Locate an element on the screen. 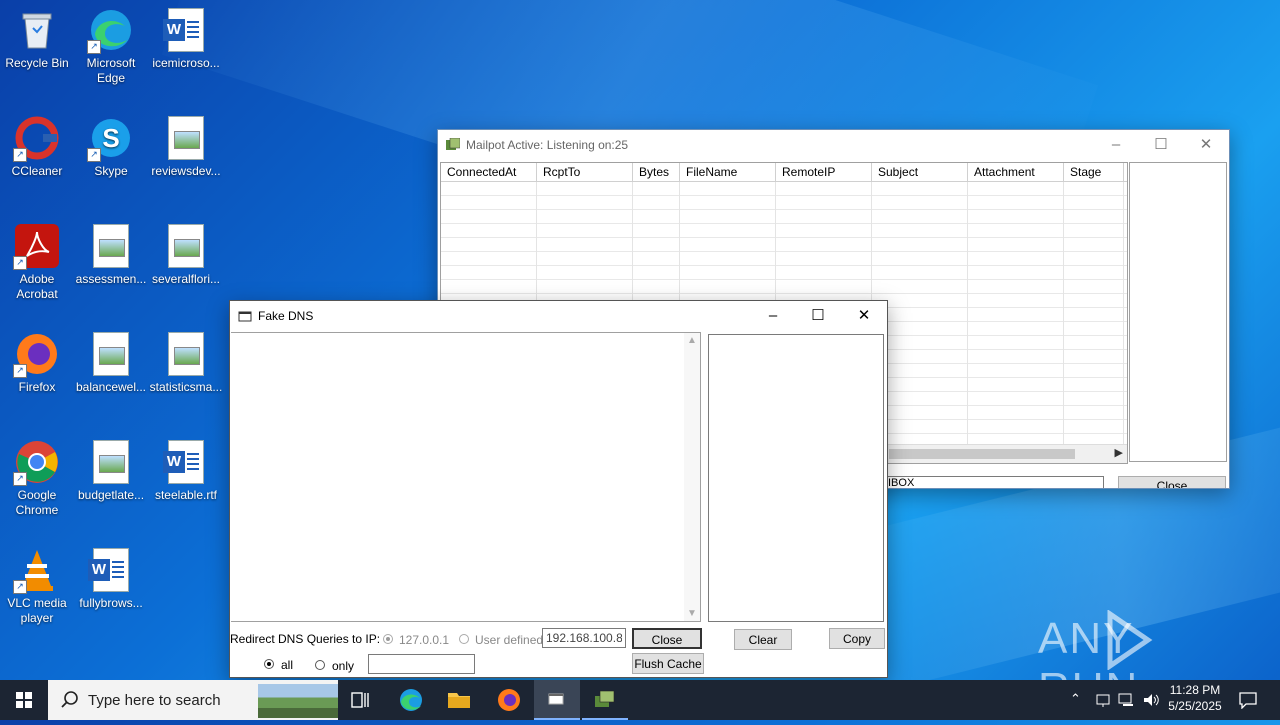 Image resolution: width=1280 pixels, height=725 pixels. start-button is located at coordinates (24, 700).